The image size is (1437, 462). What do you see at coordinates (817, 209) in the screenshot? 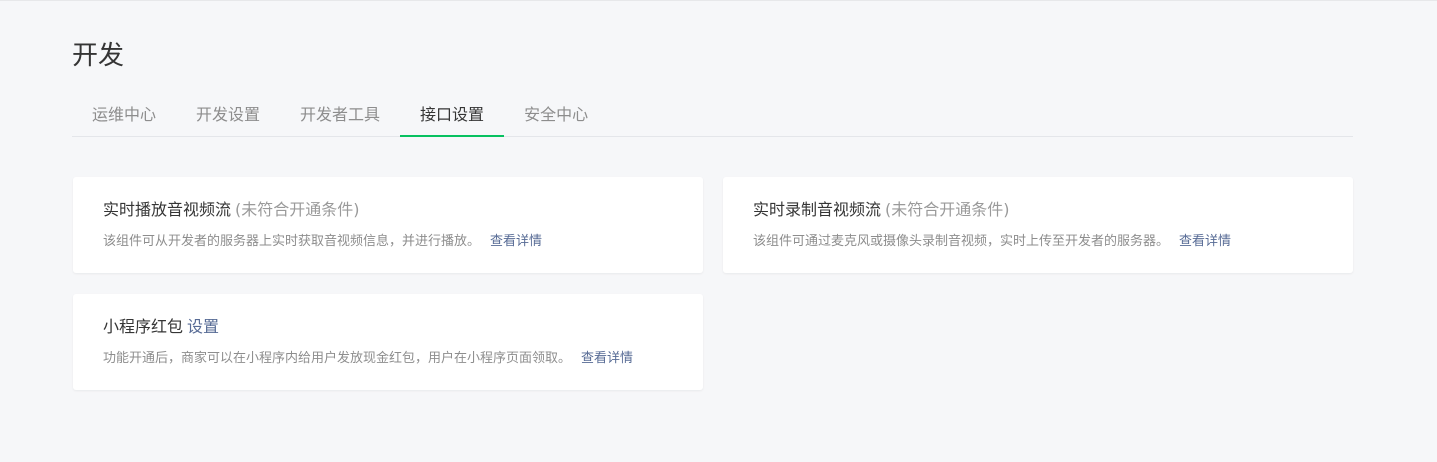
I see `card-title: 实时录制音视频流` at bounding box center [817, 209].